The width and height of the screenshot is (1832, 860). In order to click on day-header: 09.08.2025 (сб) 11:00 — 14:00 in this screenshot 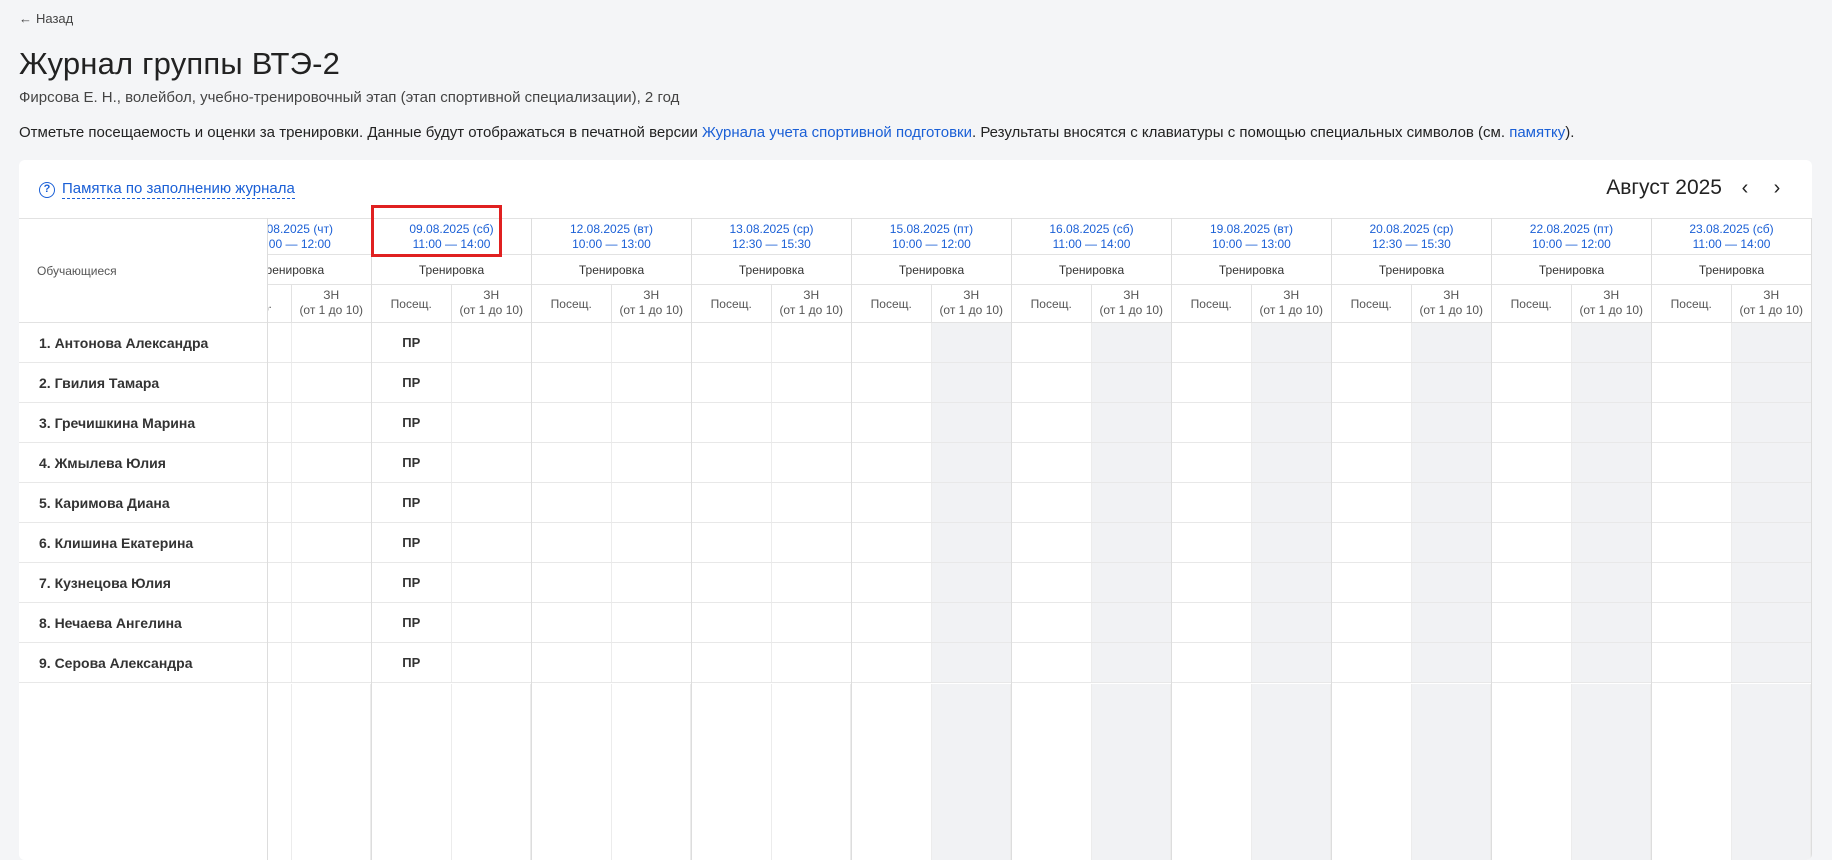, I will do `click(451, 236)`.